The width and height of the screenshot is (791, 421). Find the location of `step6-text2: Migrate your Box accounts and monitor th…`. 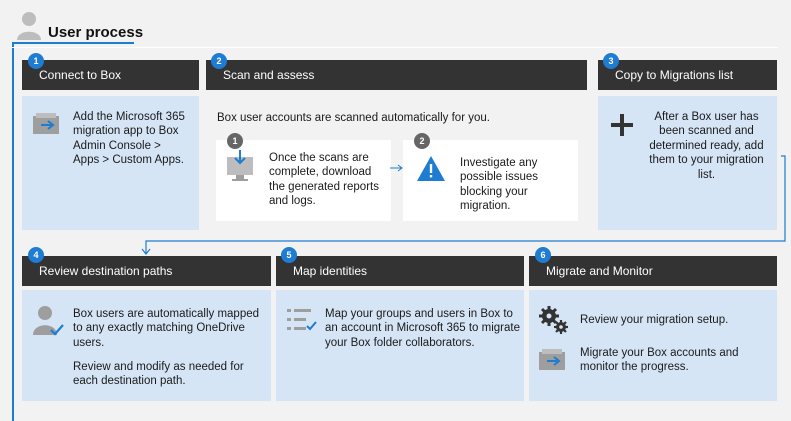

step6-text2: Migrate your Box accounts and monitor th… is located at coordinates (659, 360).